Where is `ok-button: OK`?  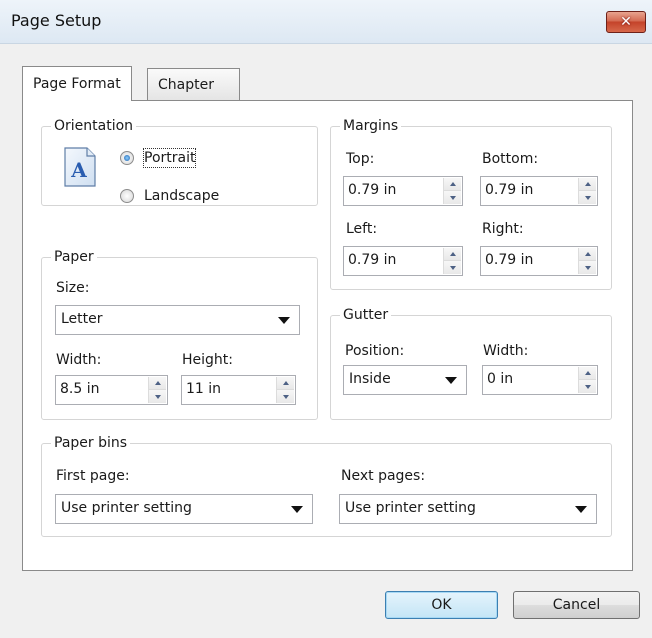
ok-button: OK is located at coordinates (441, 605).